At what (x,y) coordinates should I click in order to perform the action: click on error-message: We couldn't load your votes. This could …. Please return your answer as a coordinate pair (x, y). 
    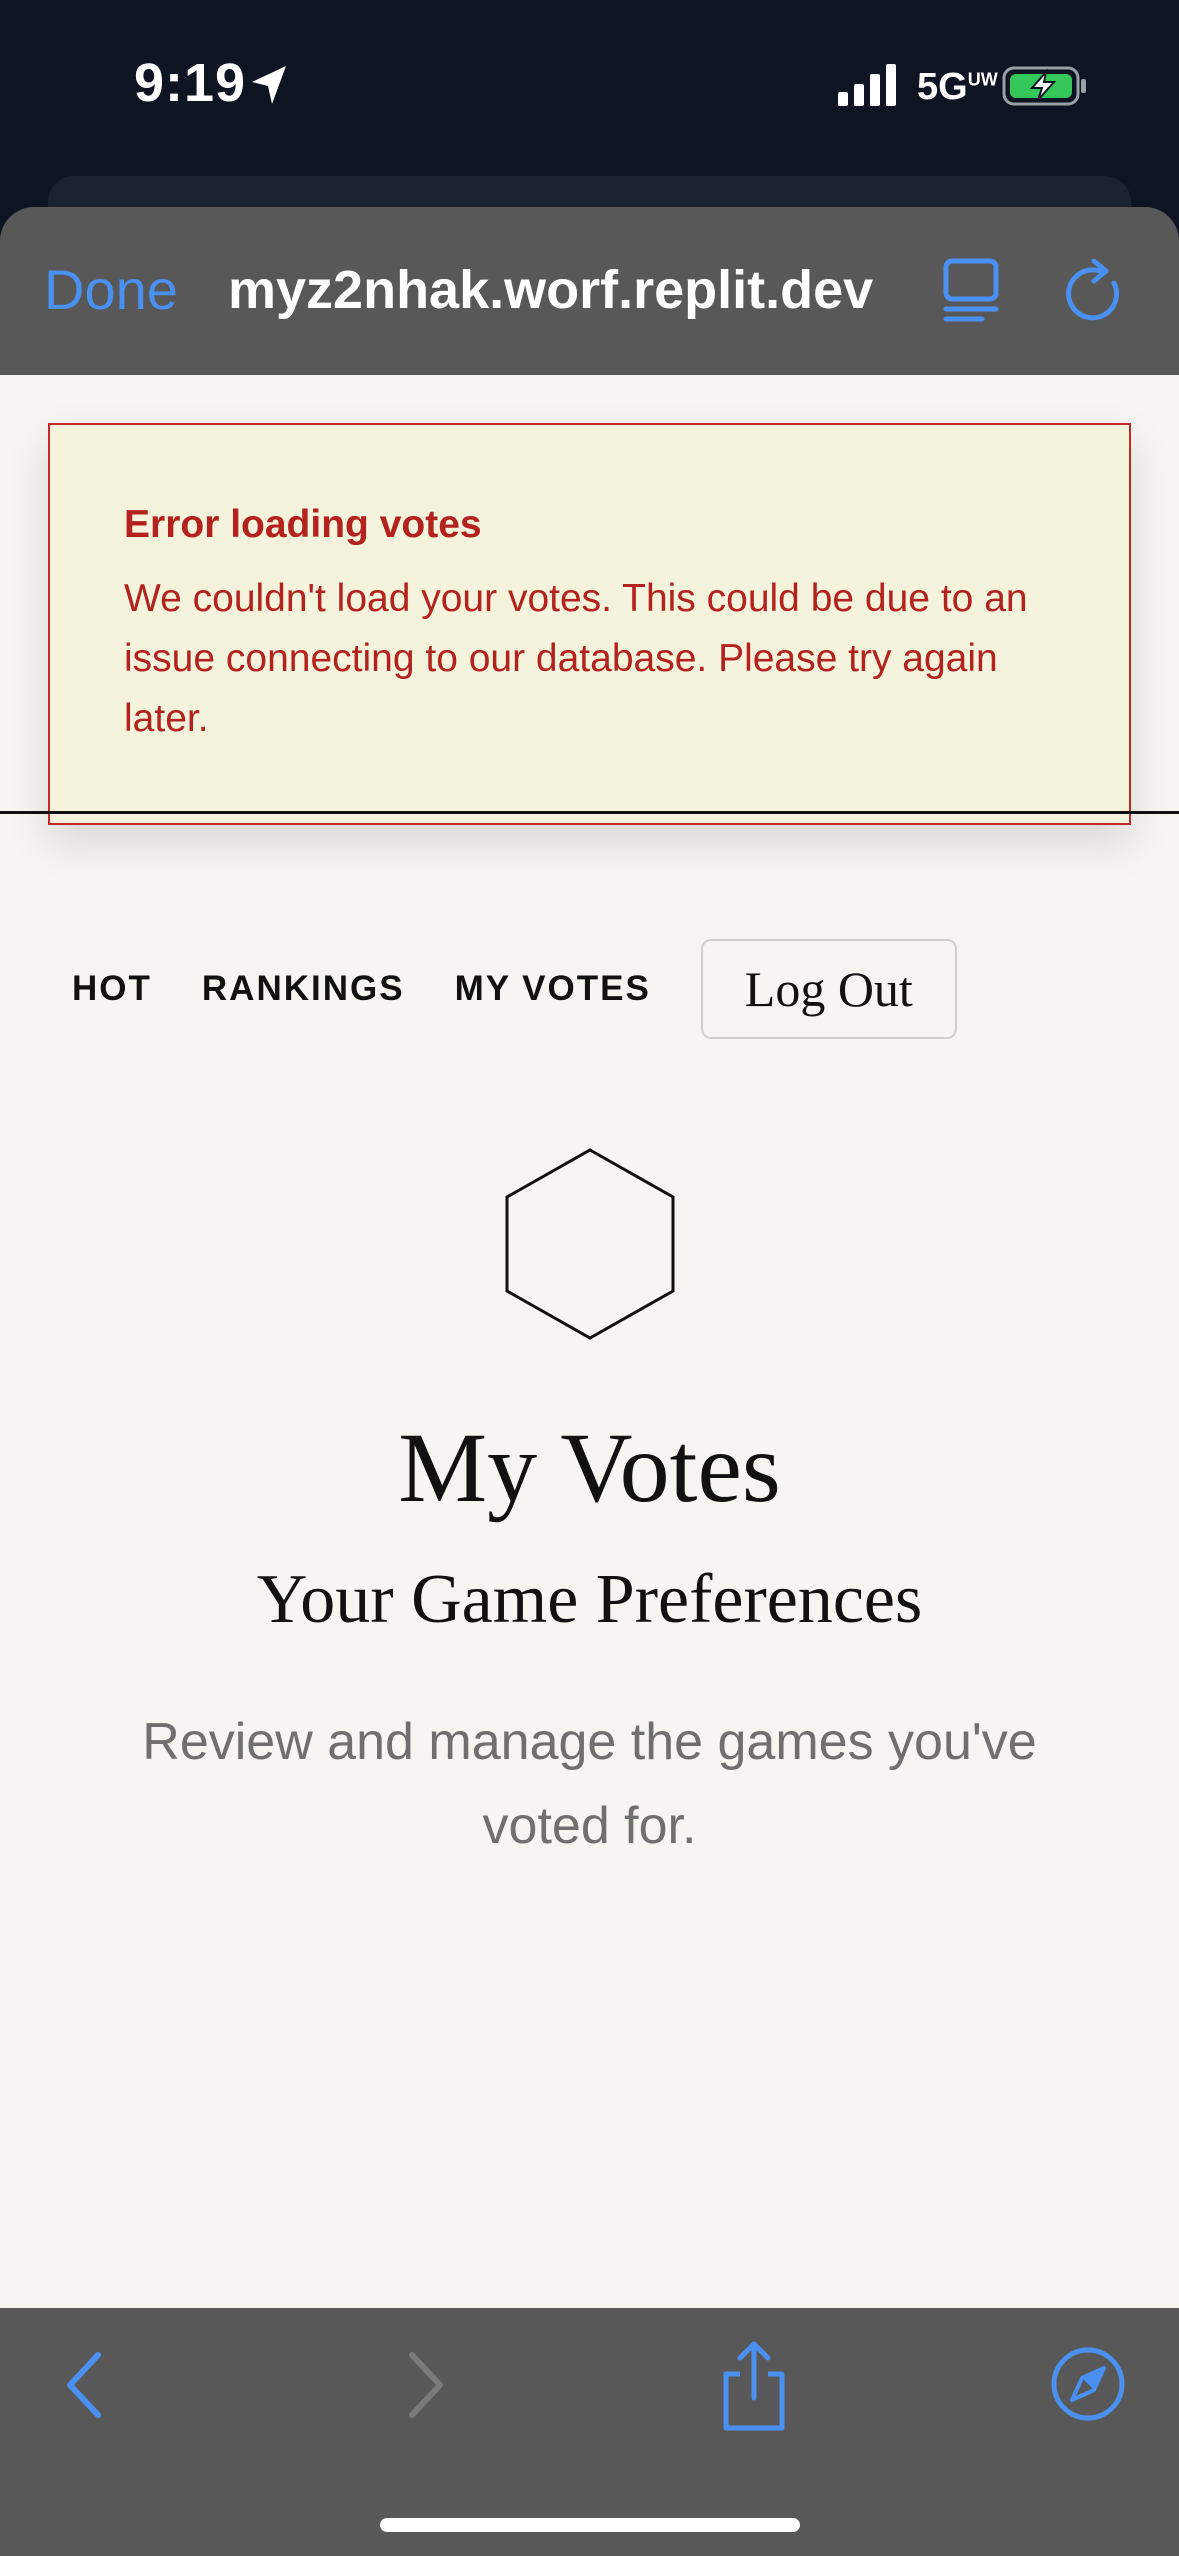
    Looking at the image, I should click on (576, 658).